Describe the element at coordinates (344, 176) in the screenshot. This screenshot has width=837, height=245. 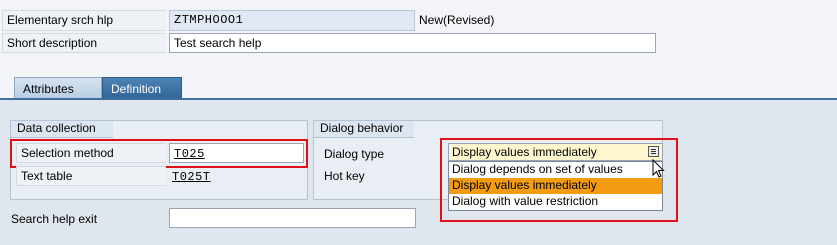
I see `hot-key-label: Hot key` at that location.